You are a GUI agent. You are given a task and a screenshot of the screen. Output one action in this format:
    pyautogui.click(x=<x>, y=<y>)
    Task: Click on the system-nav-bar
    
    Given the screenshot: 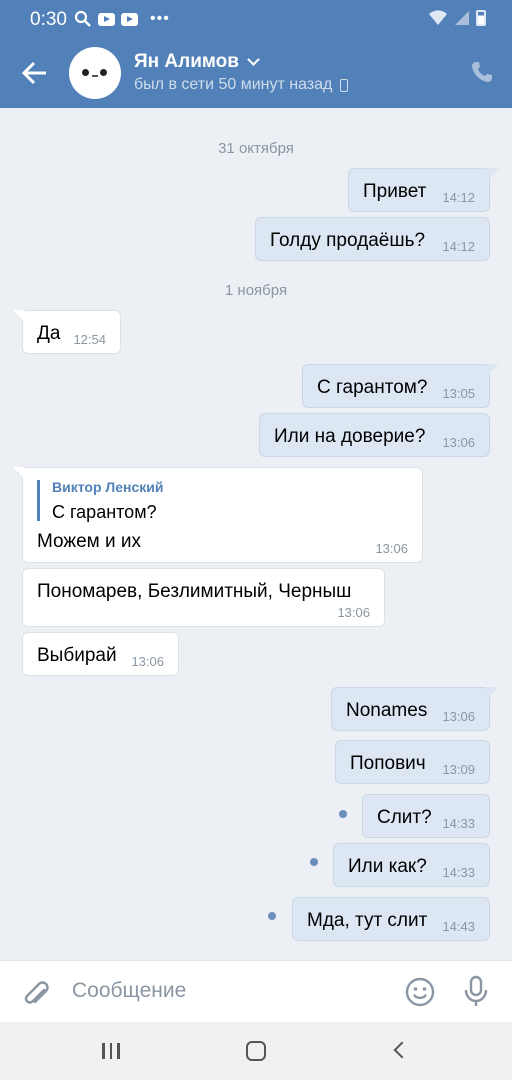 What is the action you would take?
    pyautogui.click(x=256, y=1051)
    